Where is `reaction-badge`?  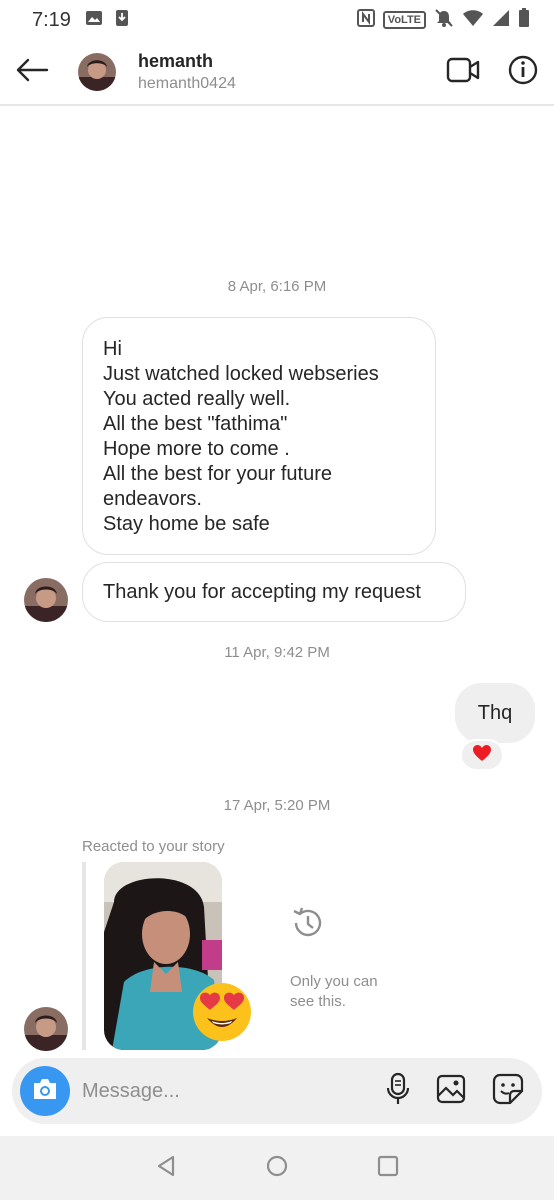 reaction-badge is located at coordinates (482, 755).